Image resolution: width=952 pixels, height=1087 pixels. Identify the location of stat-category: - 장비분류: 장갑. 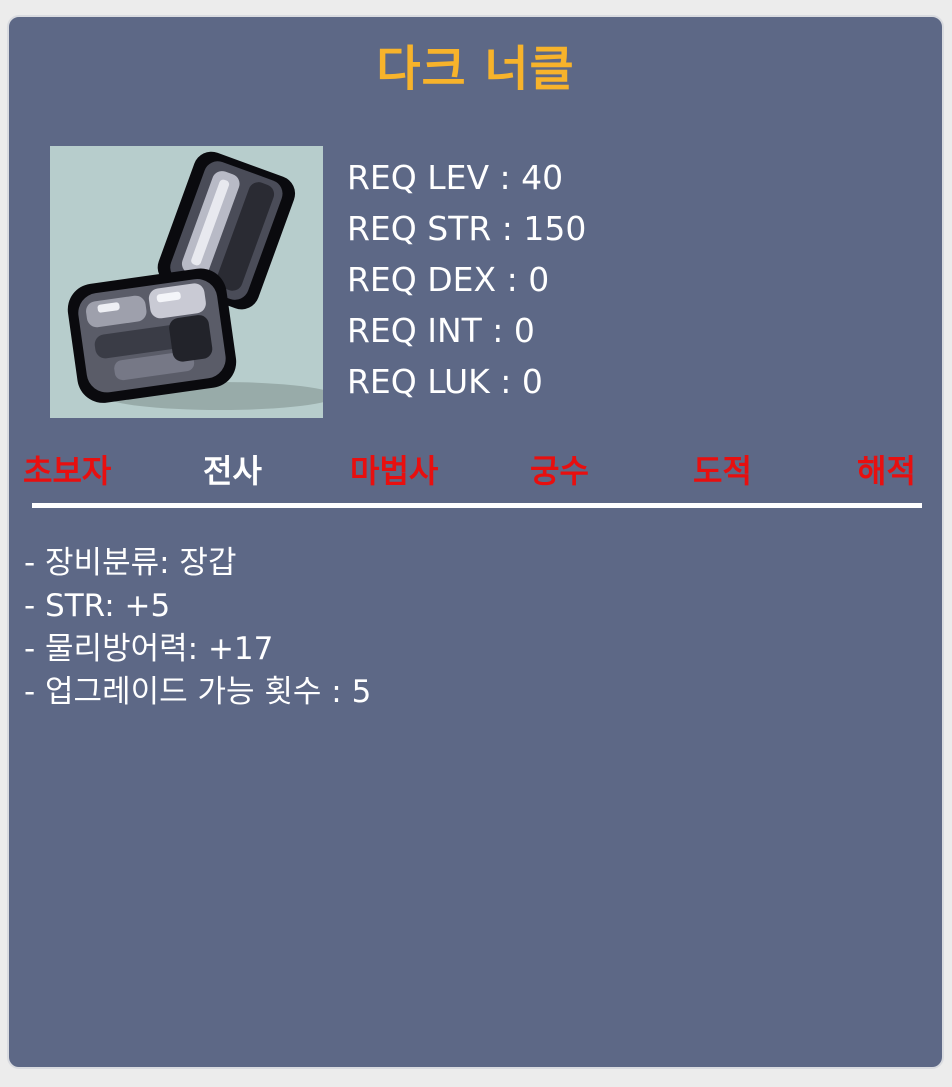
(130, 563).